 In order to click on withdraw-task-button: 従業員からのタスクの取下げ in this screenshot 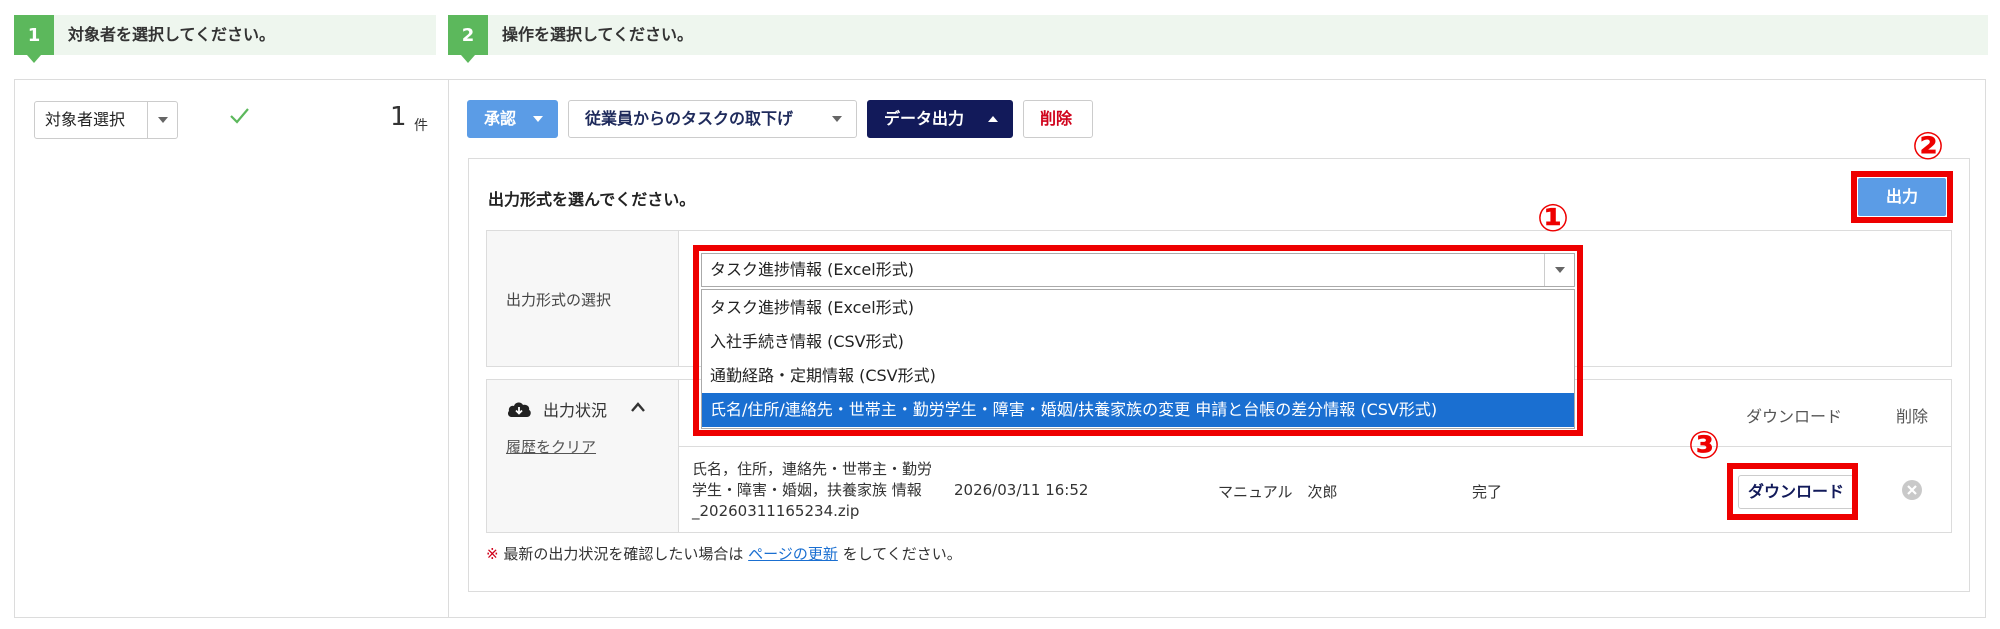, I will do `click(712, 119)`.